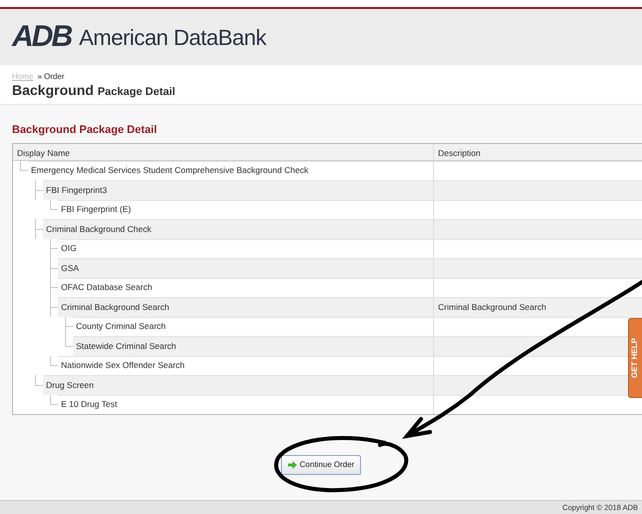 The height and width of the screenshot is (514, 642). Describe the element at coordinates (245, 404) in the screenshot. I see `tree-item: E 10 Drug Test` at that location.